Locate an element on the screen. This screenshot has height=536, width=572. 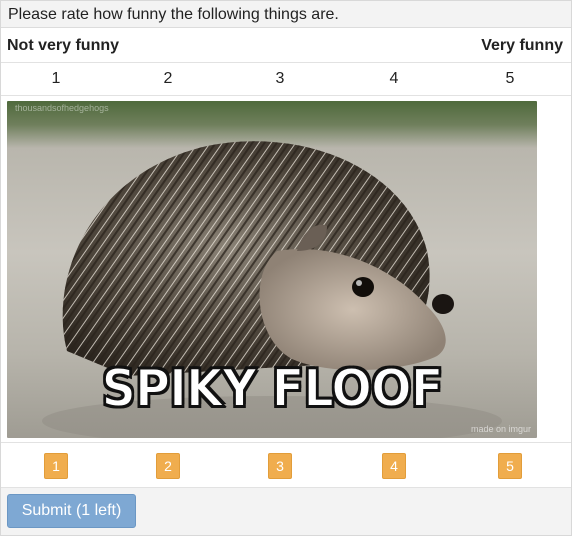
scale-high-label: Very funny is located at coordinates (522, 45).